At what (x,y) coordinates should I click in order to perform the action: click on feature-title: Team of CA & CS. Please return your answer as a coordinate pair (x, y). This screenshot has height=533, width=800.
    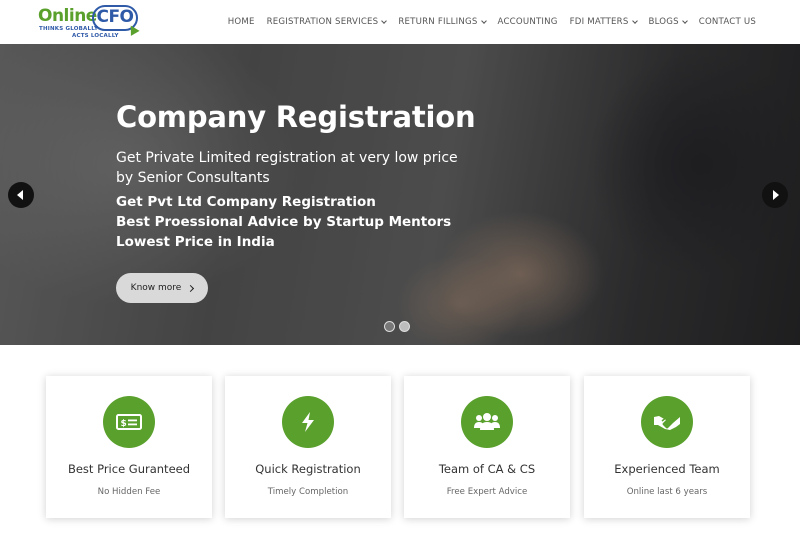
    Looking at the image, I should click on (487, 469).